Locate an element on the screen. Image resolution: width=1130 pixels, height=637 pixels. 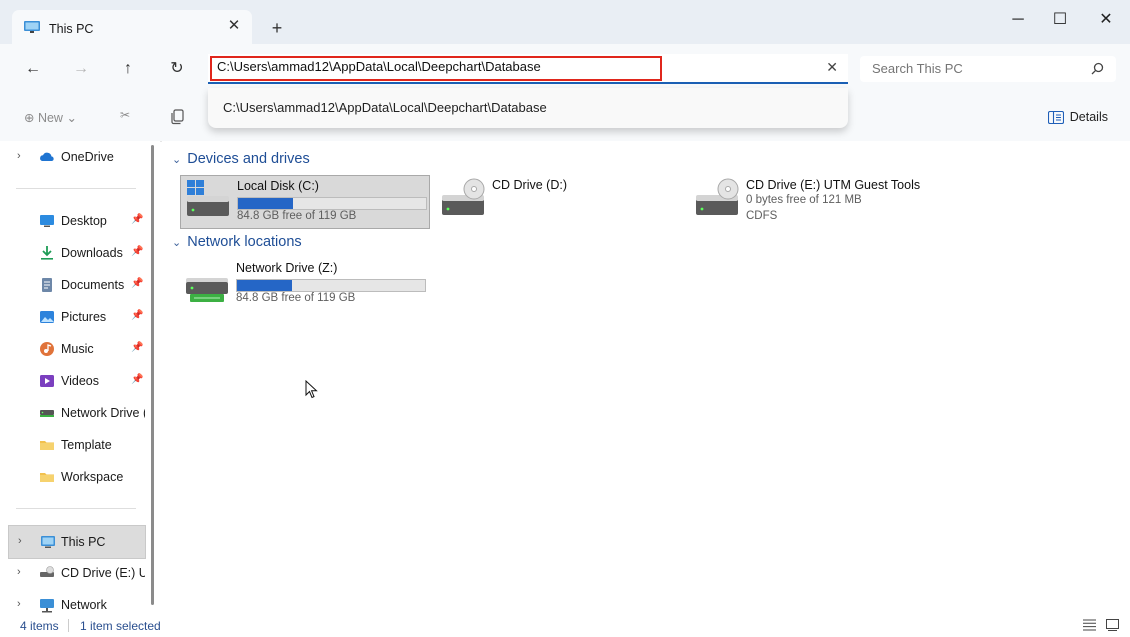
sidebar-item-documents: Documents 📌 is located at coordinates (74, 285).